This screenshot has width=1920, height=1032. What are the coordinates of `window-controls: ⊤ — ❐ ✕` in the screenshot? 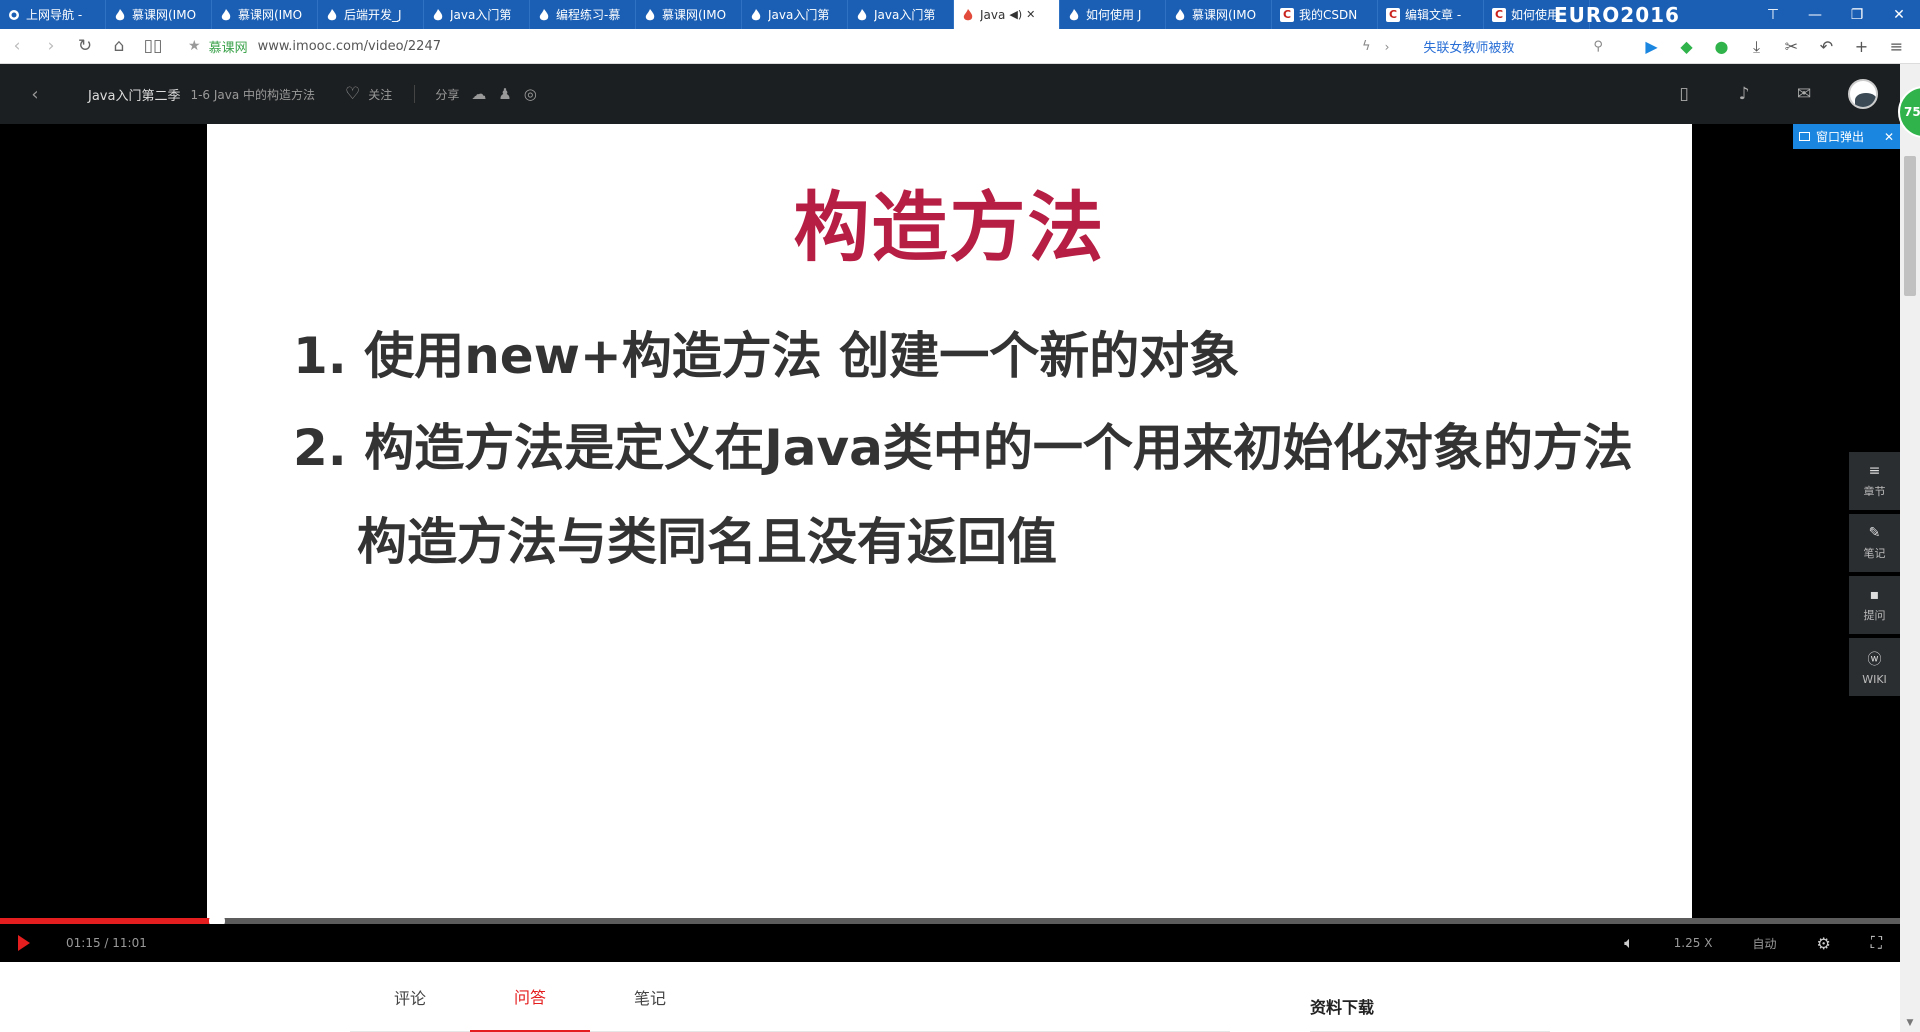 It's located at (1836, 14).